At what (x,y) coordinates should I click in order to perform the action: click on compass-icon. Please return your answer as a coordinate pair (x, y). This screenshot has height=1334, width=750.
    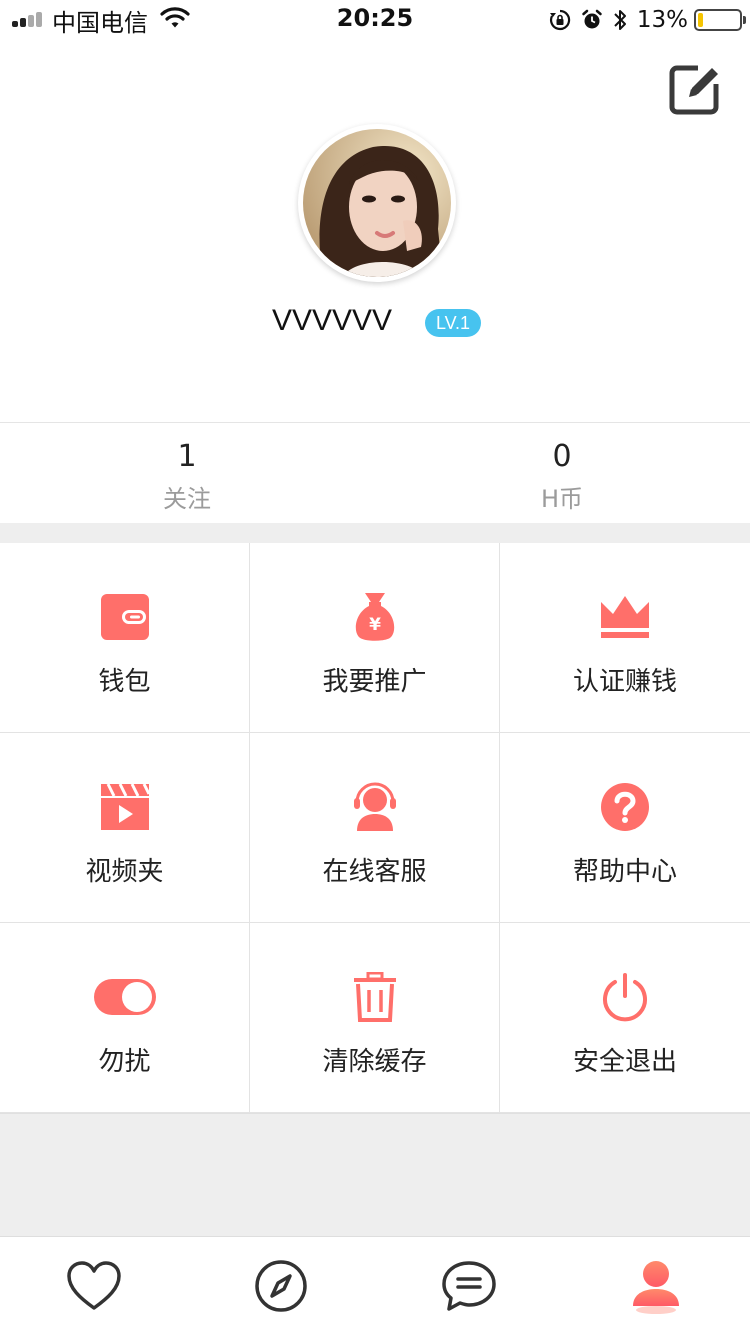
    Looking at the image, I should click on (281, 1285).